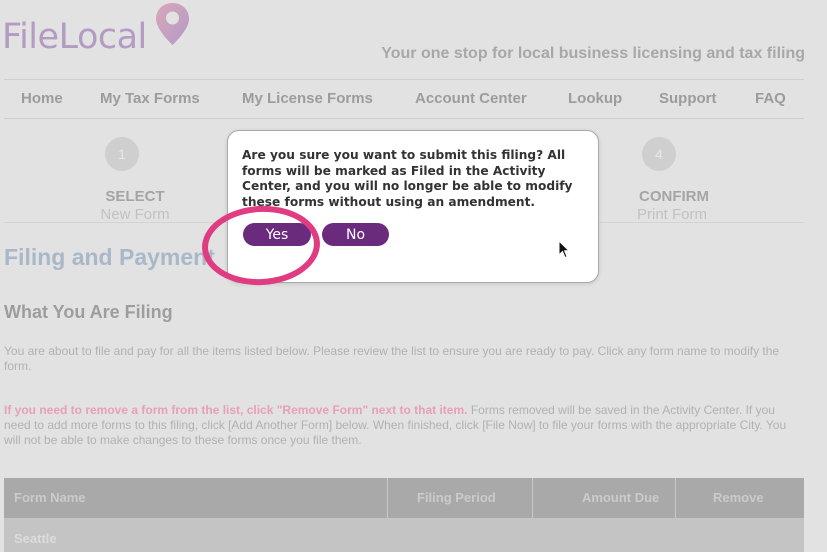 The width and height of the screenshot is (827, 552). I want to click on nav-my-tax-forms: My Tax Forms, so click(150, 98).